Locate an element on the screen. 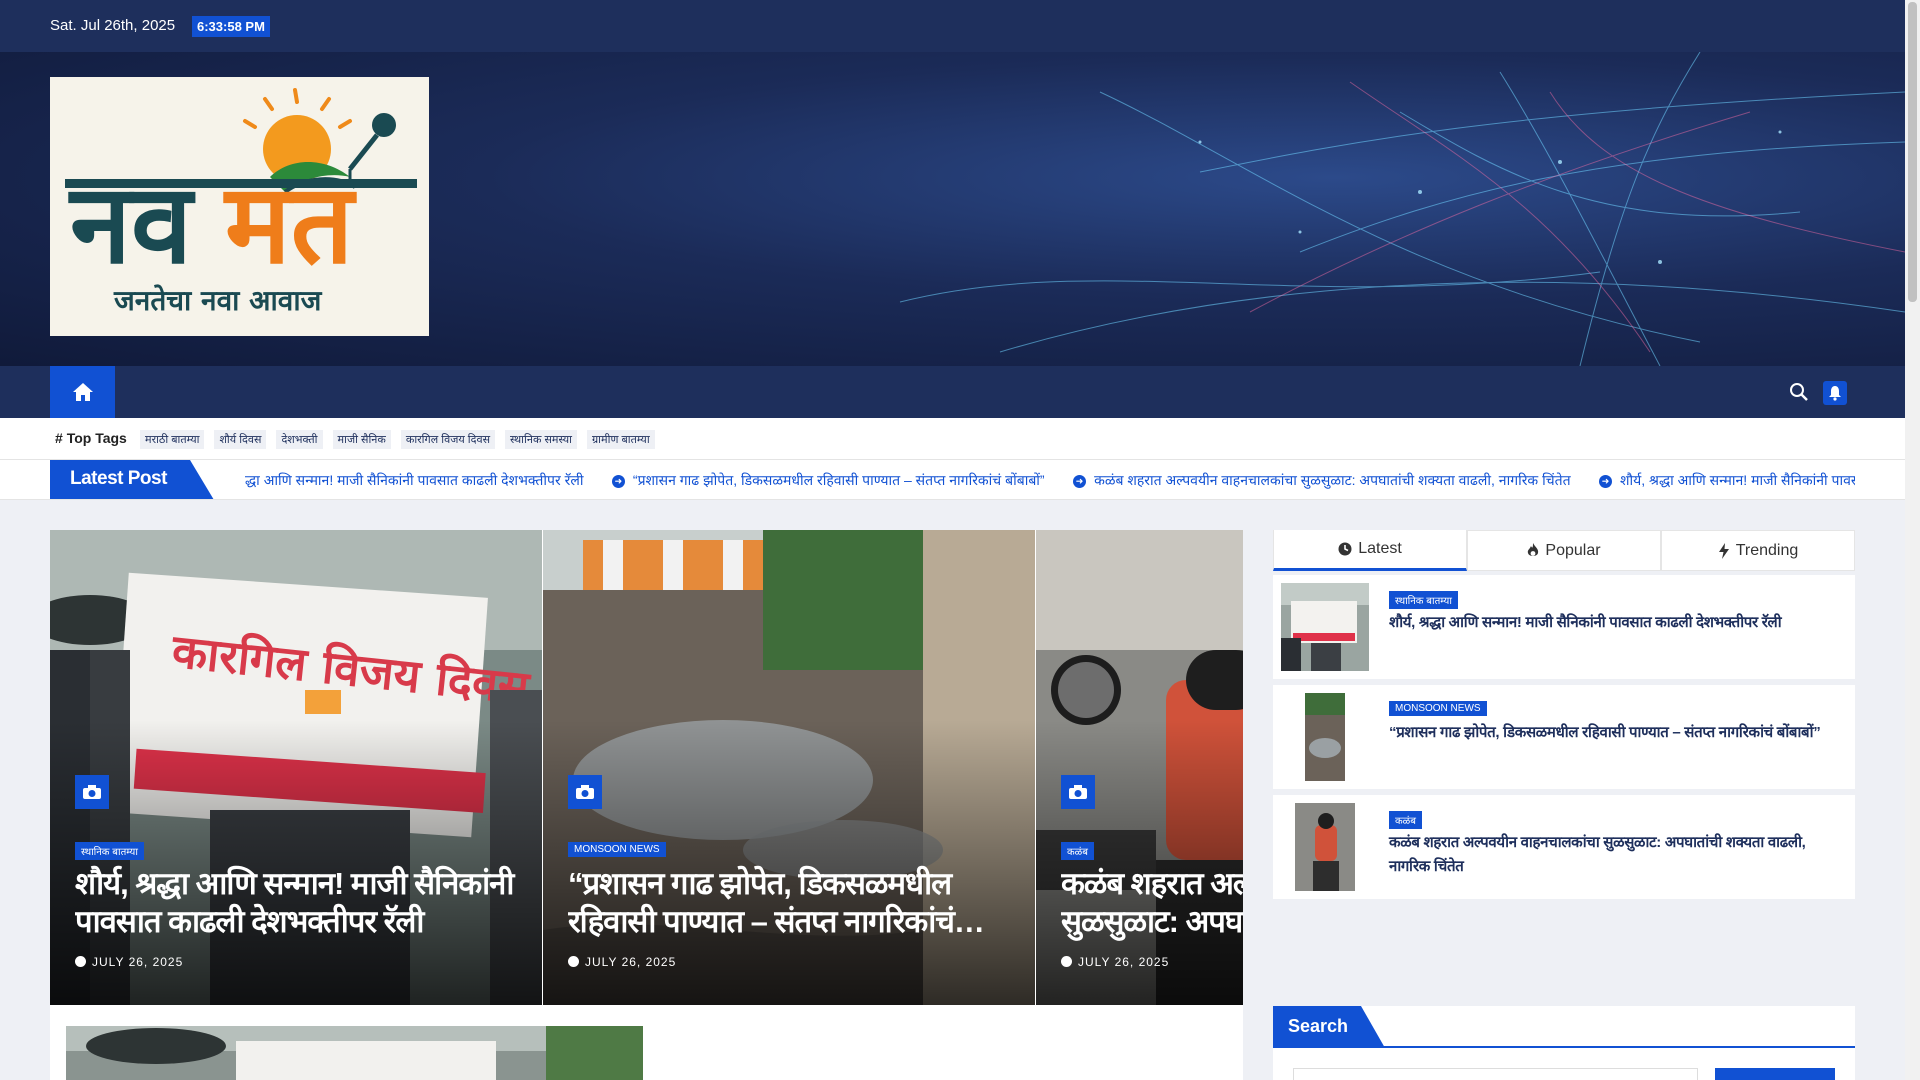 This screenshot has width=1920, height=1080. current-date: Sat. Jul 26th, 2025 is located at coordinates (113, 25).